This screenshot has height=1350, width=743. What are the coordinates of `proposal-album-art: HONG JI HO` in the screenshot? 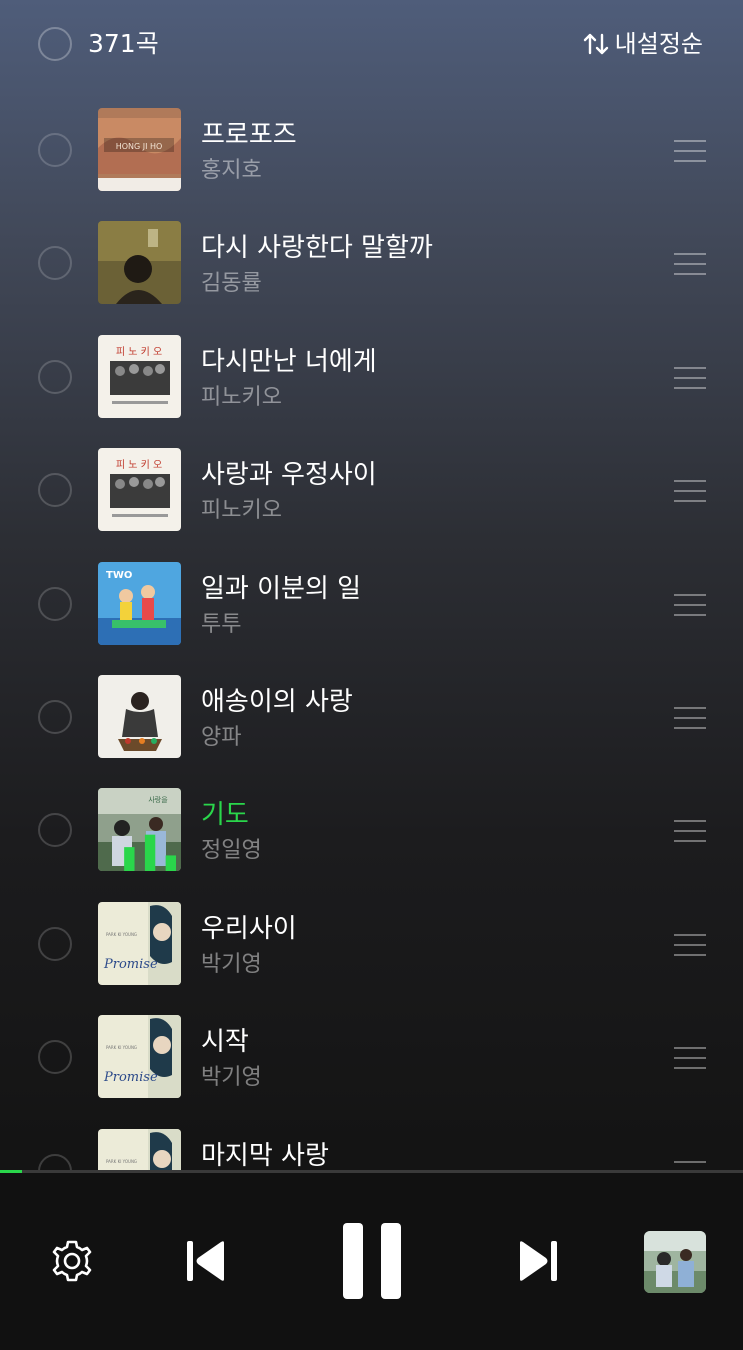 It's located at (139, 149).